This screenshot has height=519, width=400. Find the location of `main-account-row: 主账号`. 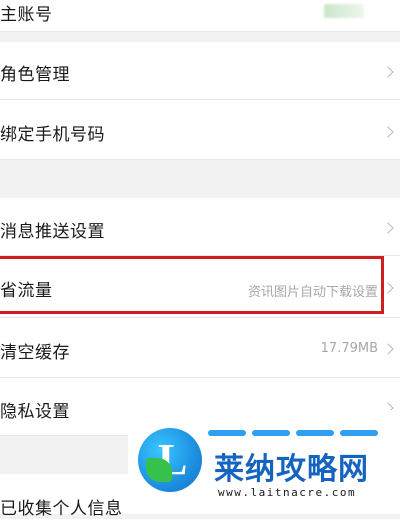

main-account-row: 主账号 is located at coordinates (200, 16).